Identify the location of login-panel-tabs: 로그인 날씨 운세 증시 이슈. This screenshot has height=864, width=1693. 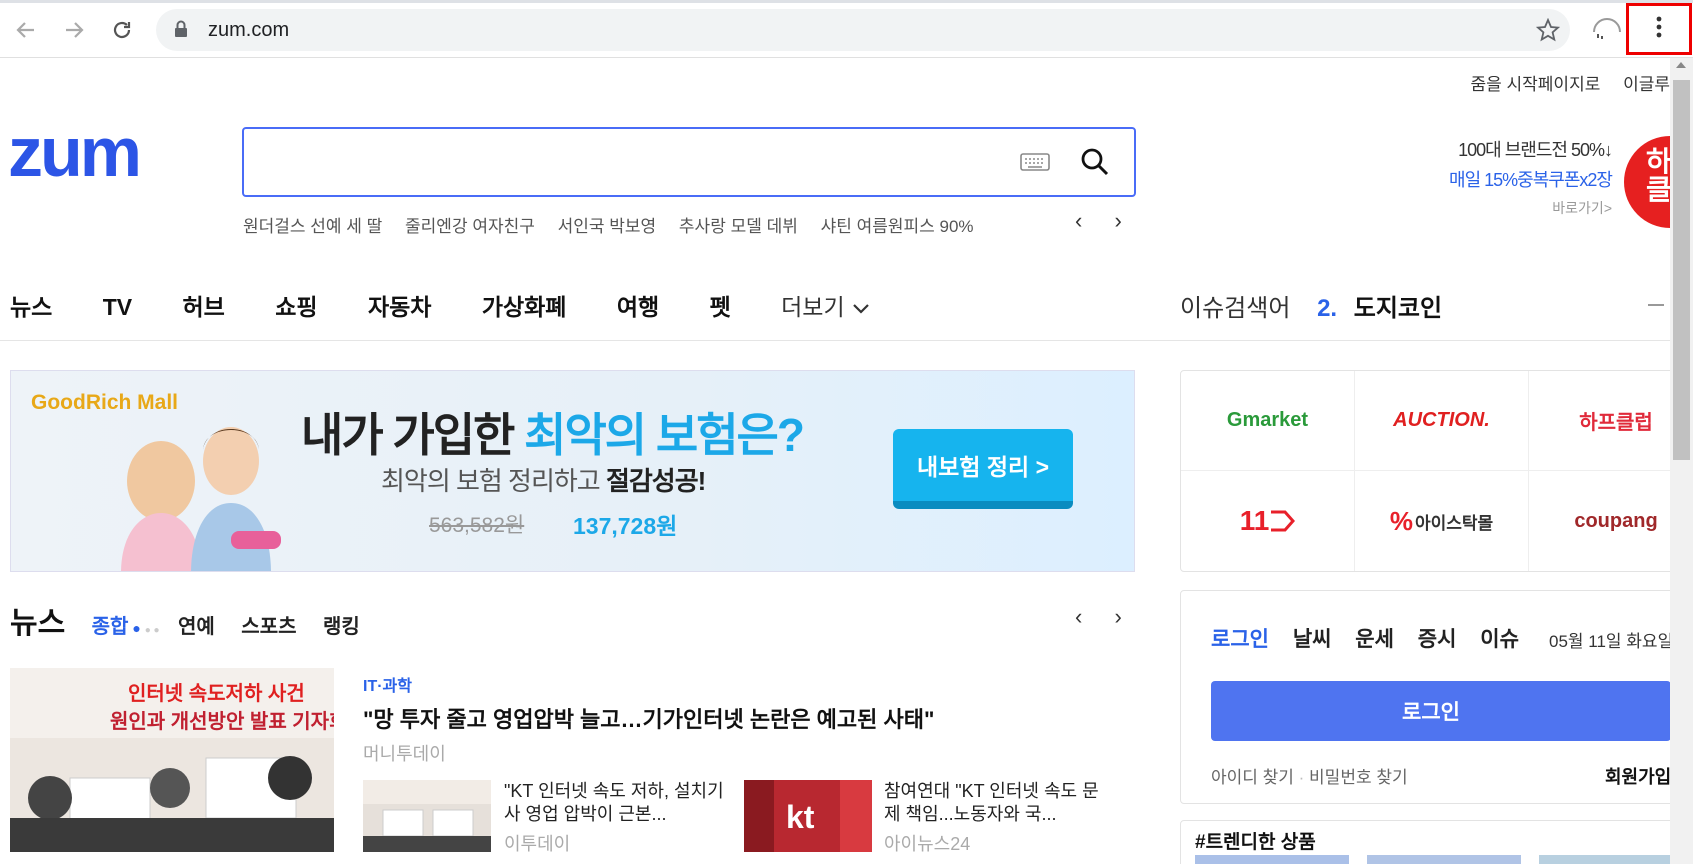
(1374, 638).